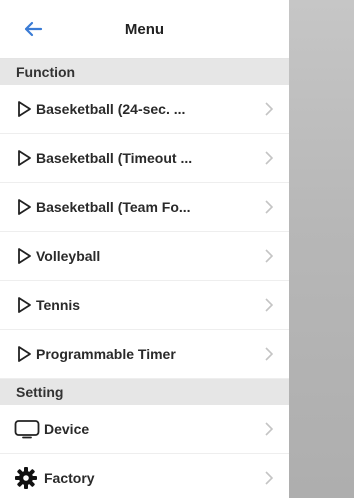 The image size is (354, 498). I want to click on back-button, so click(33, 29).